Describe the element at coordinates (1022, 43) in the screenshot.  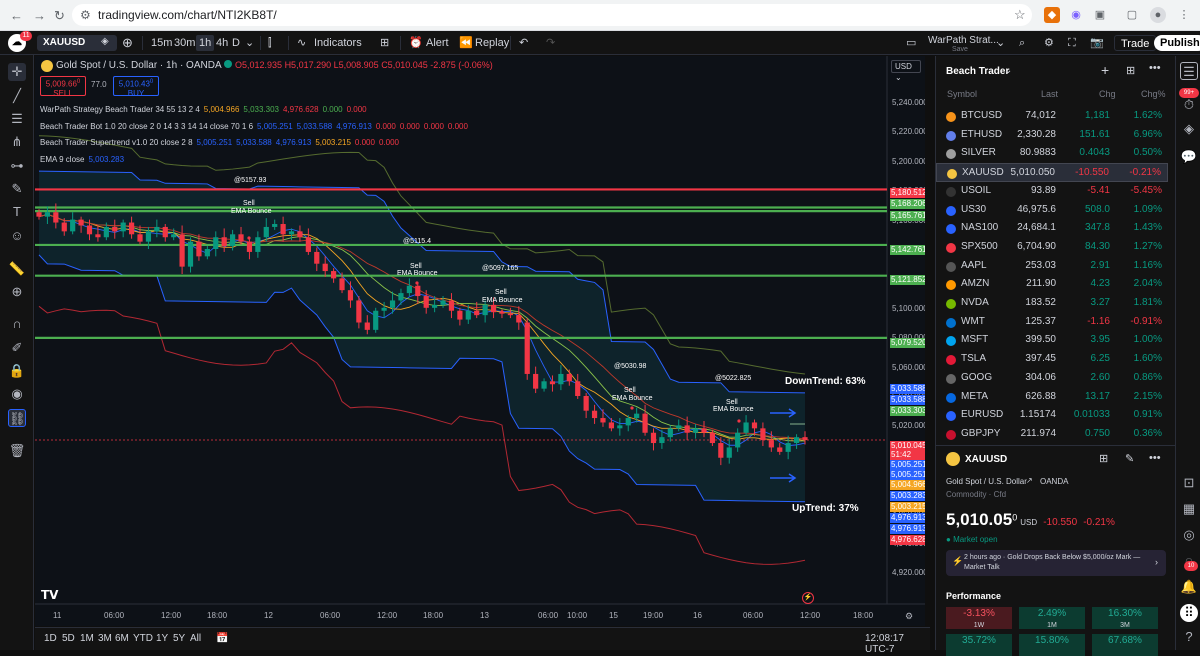
I see `zoom-search-icon: ⌕` at that location.